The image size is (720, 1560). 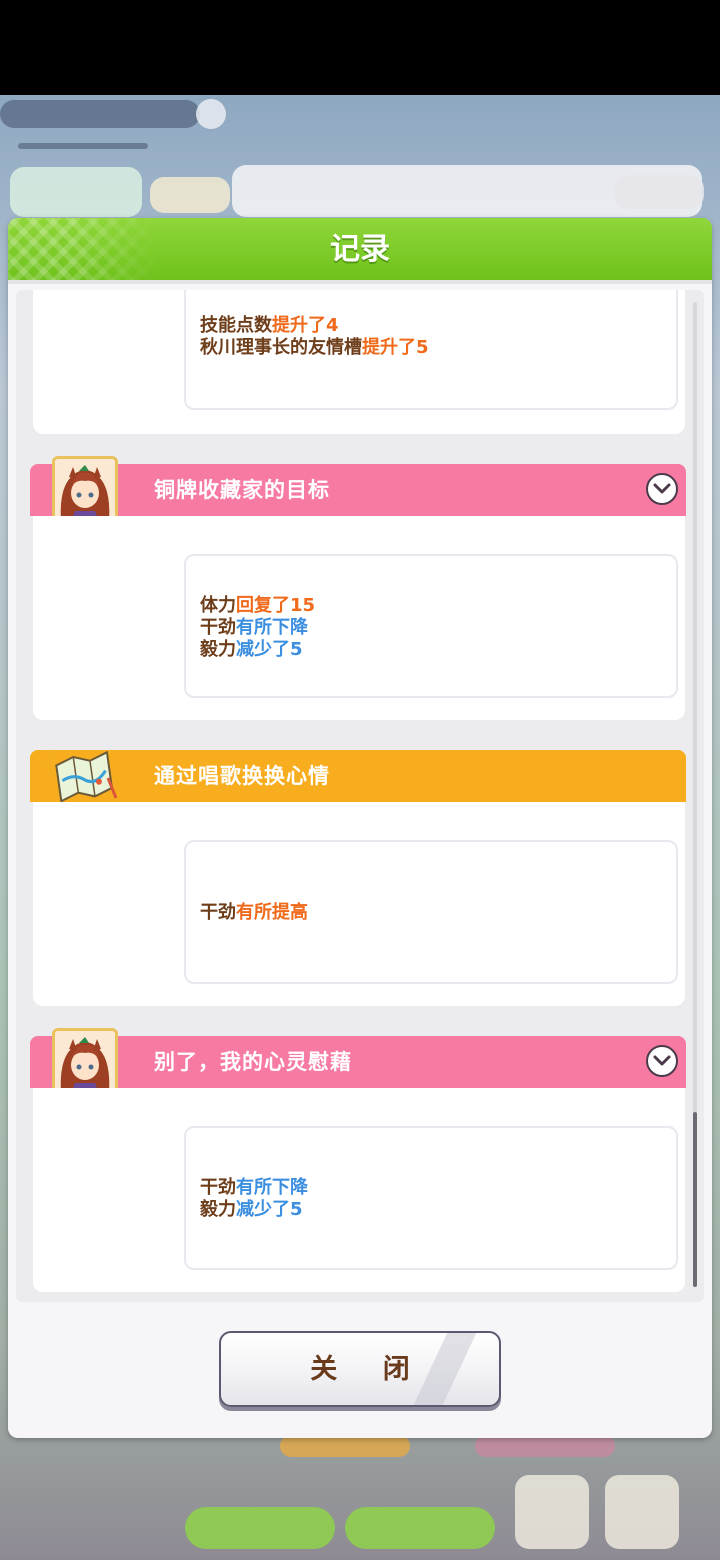 What do you see at coordinates (254, 912) in the screenshot?
I see `effect-line: 干劲有所提高` at bounding box center [254, 912].